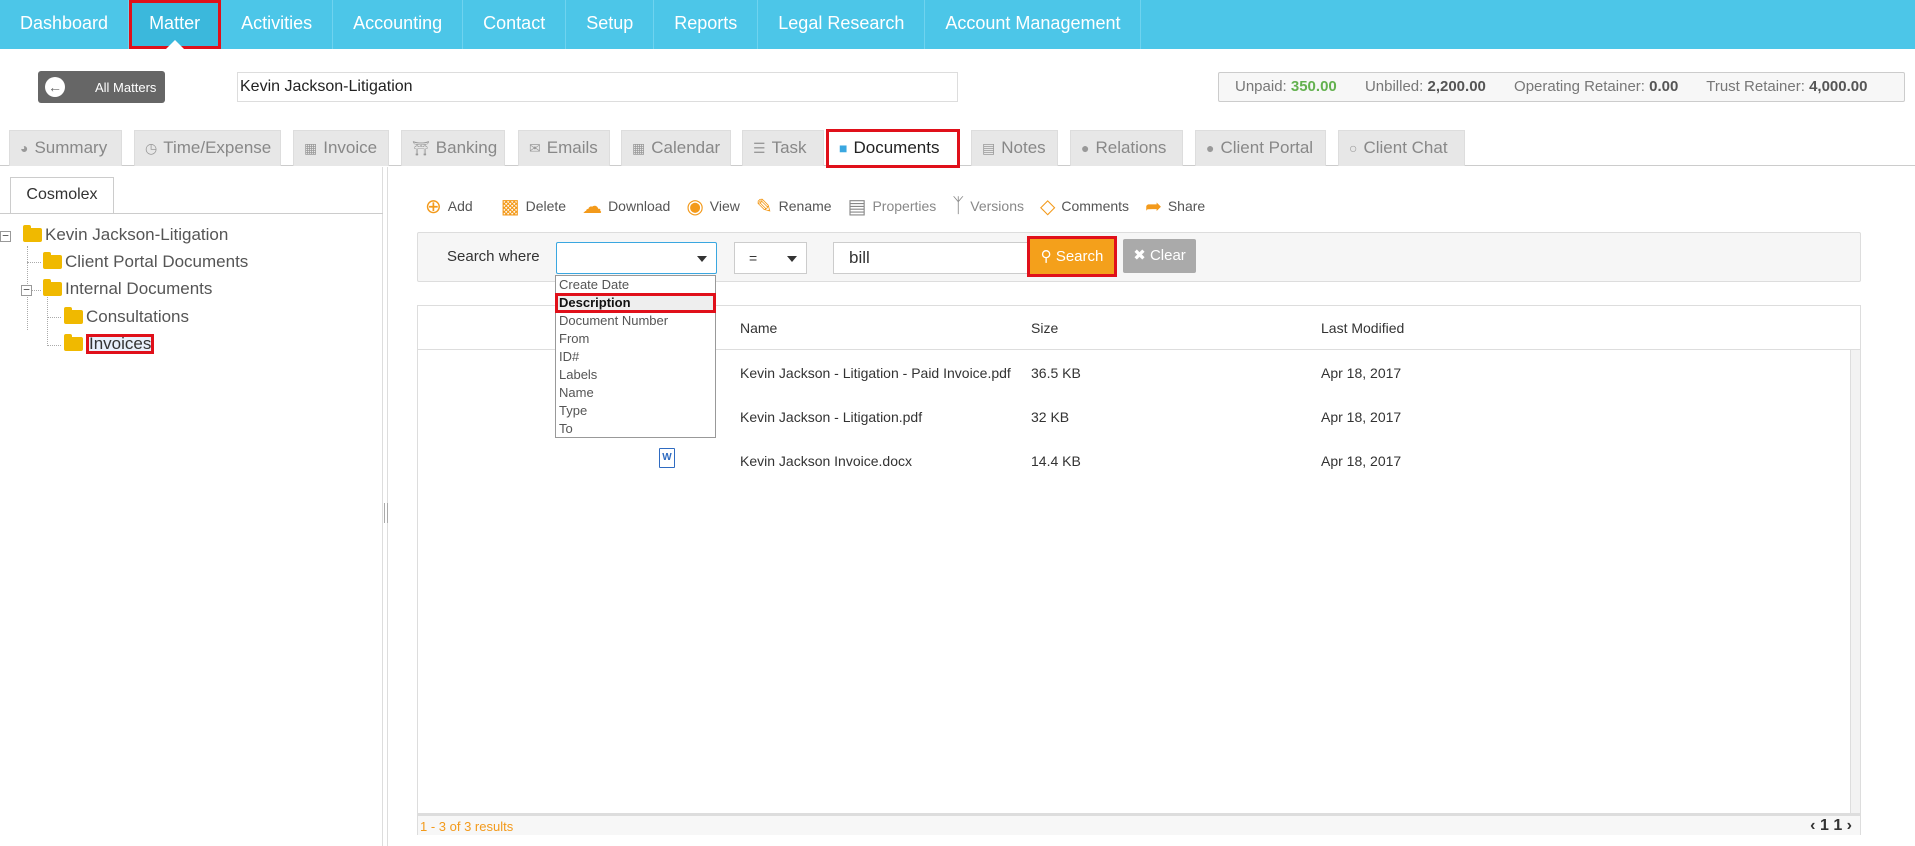  Describe the element at coordinates (635, 411) in the screenshot. I see `dropdown-option: Type` at that location.